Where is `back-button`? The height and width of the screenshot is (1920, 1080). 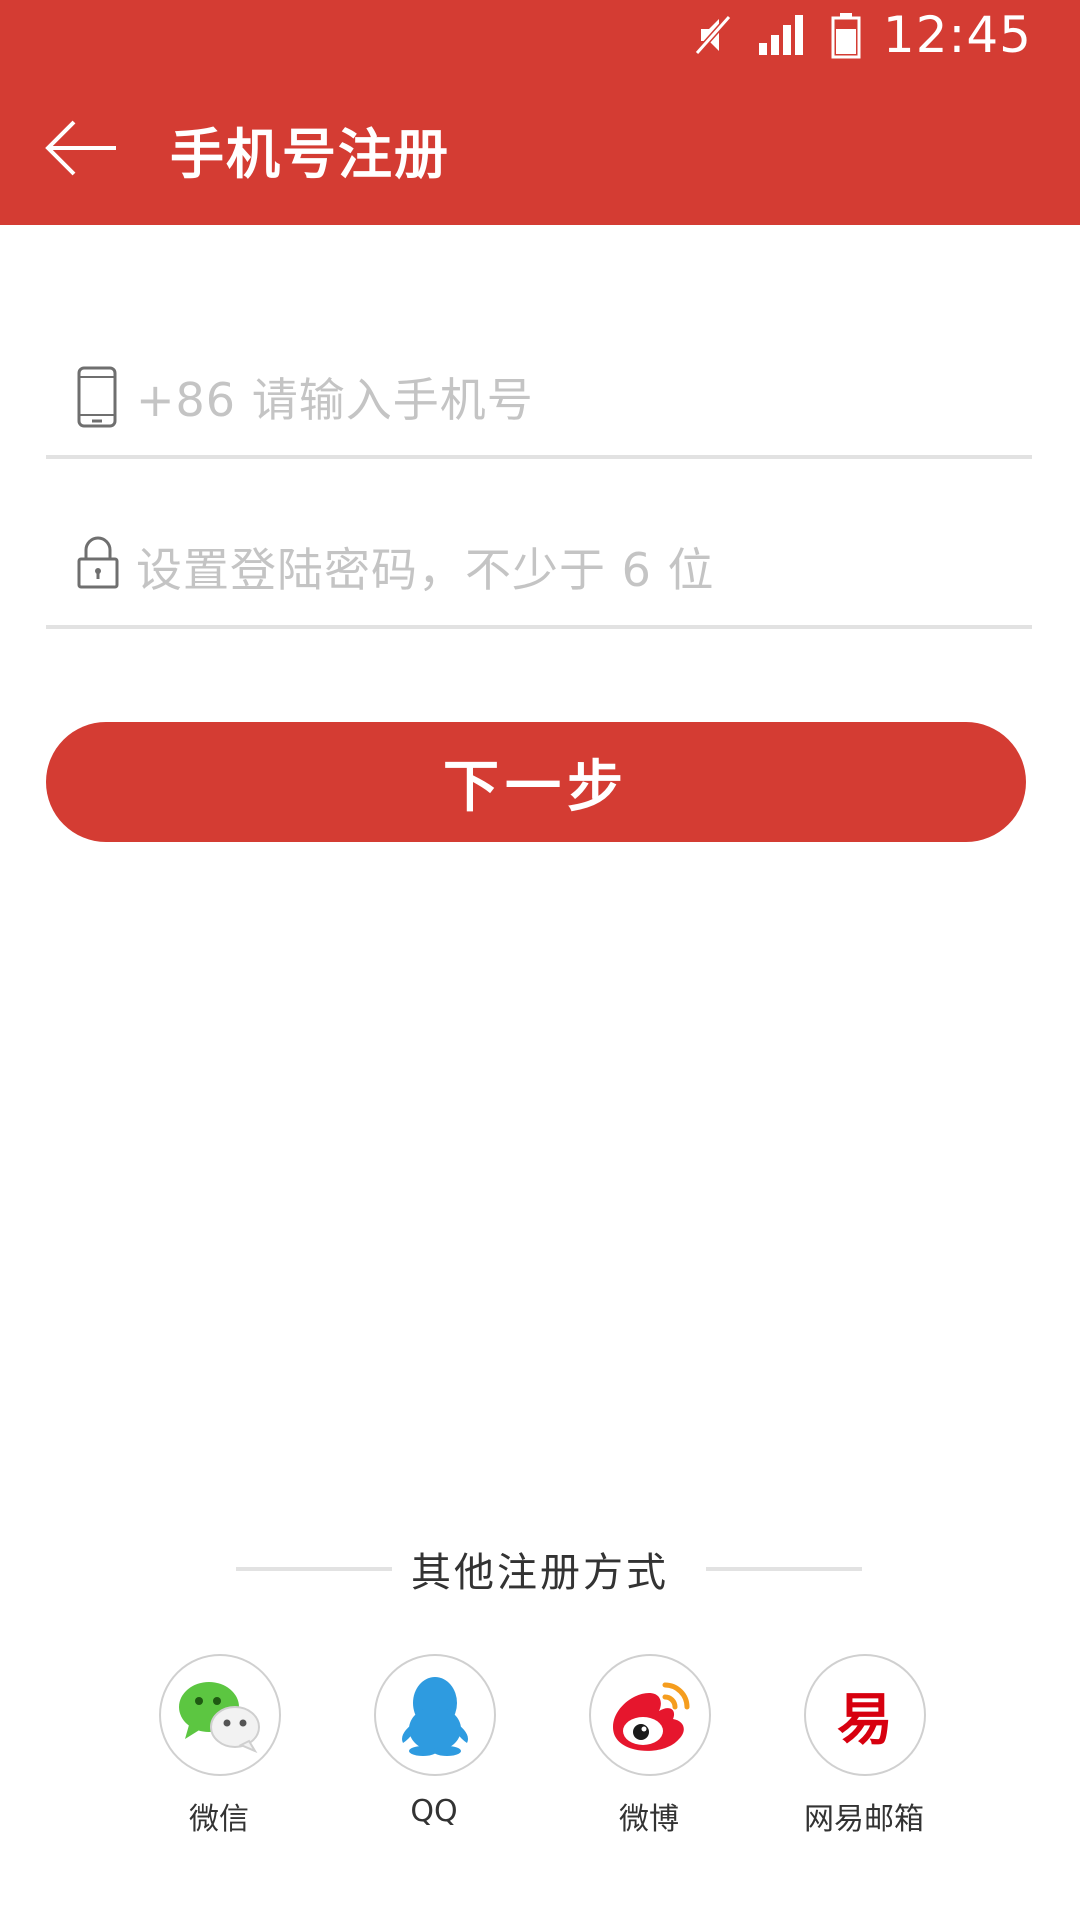
back-button is located at coordinates (82, 148).